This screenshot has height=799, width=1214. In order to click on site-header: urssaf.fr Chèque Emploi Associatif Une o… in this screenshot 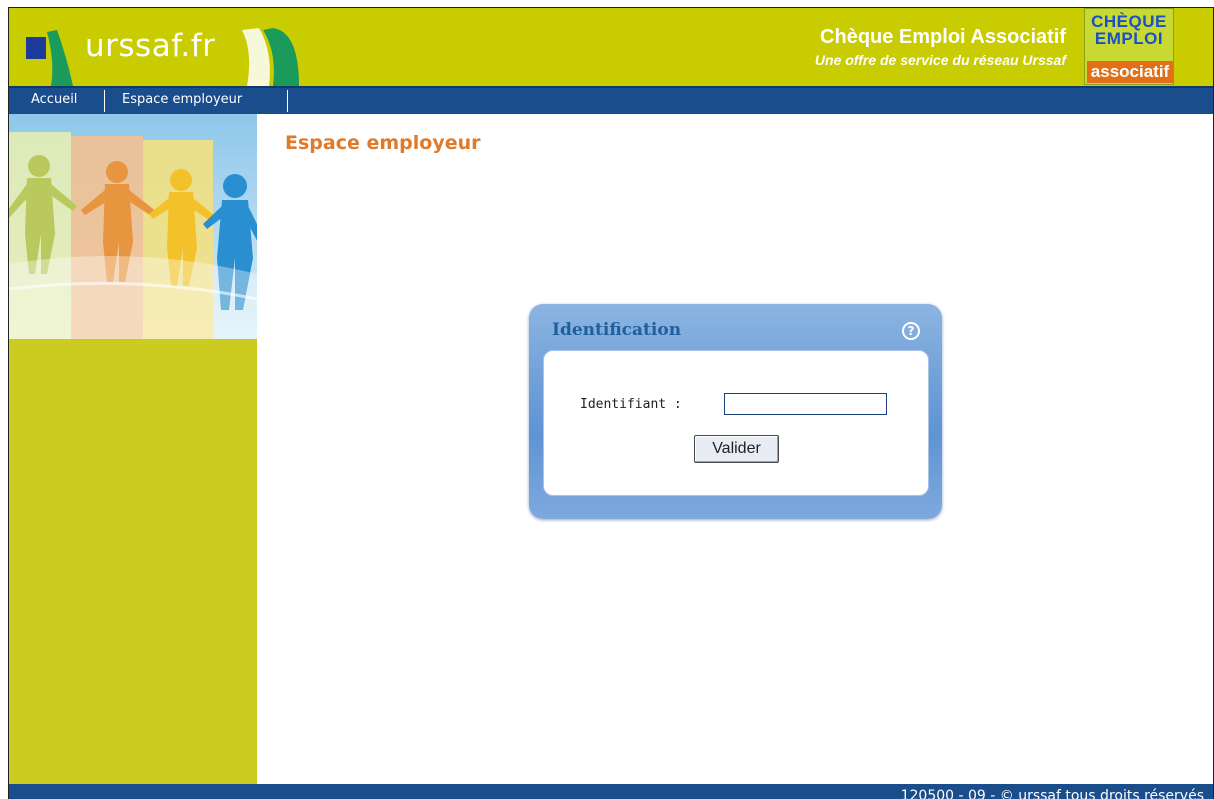, I will do `click(611, 47)`.